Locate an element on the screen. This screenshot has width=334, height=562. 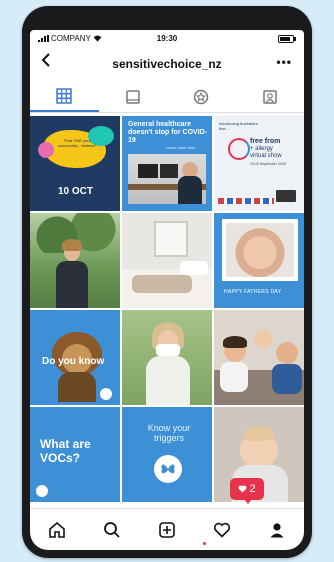
child-hair-shape is located at coordinates (235, 342).